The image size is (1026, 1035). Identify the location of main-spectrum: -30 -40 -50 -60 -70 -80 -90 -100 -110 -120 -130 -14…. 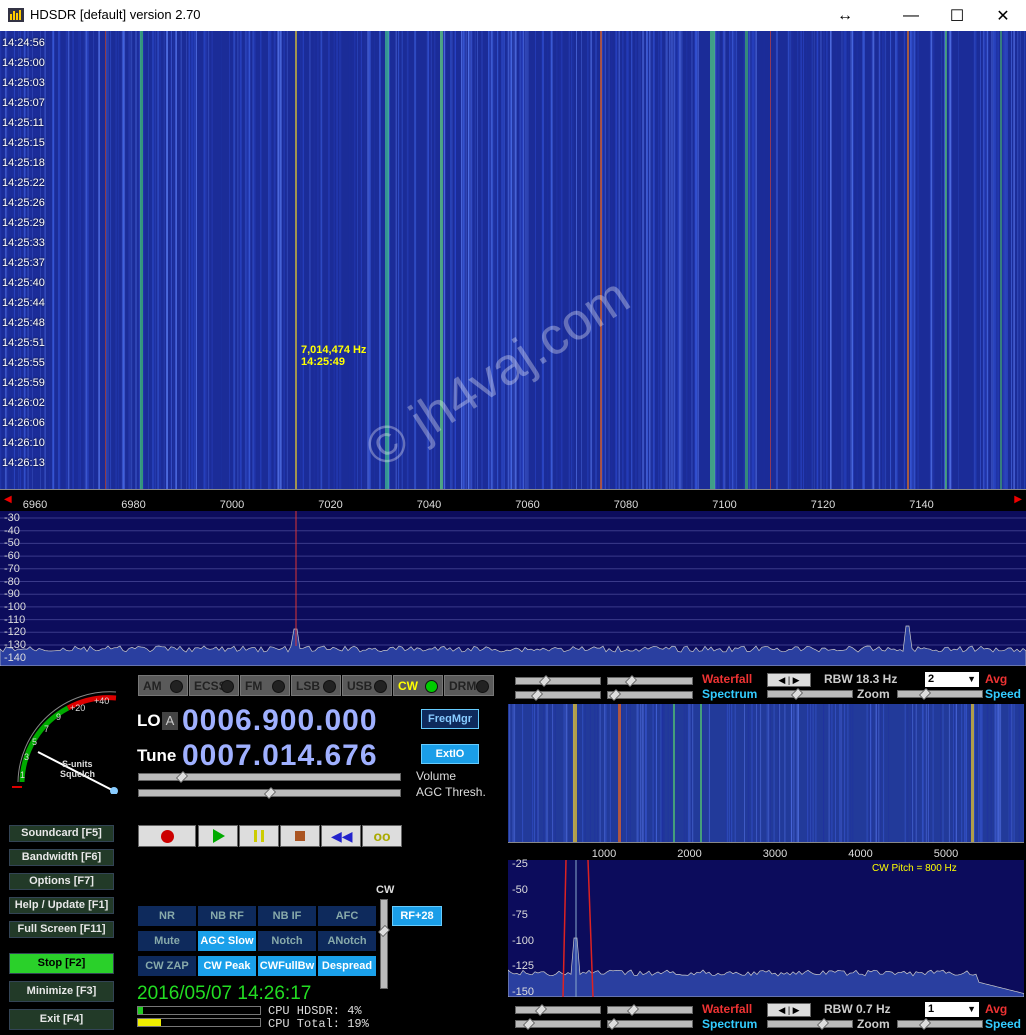
(513, 588).